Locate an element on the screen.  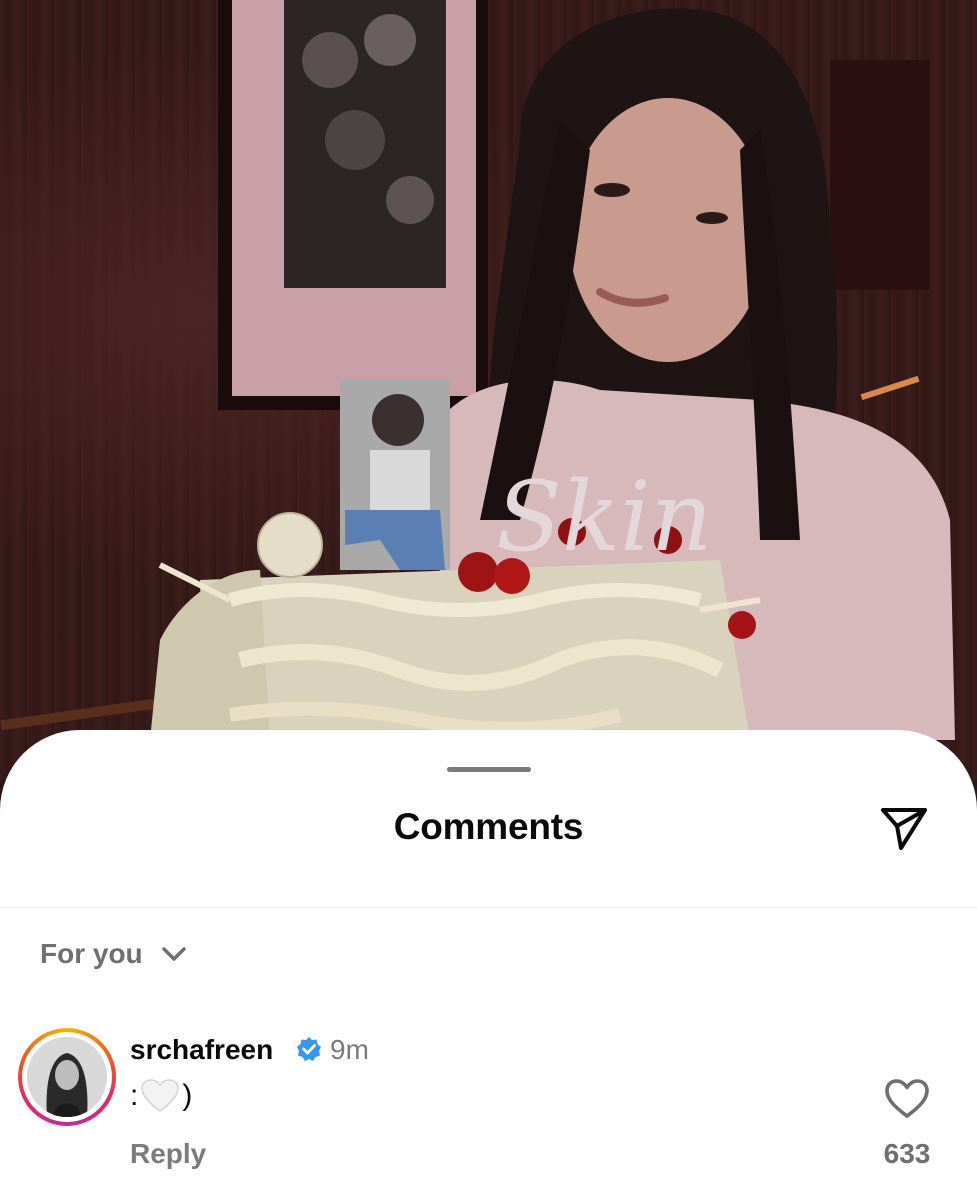
like-count: 633 is located at coordinates (907, 1153).